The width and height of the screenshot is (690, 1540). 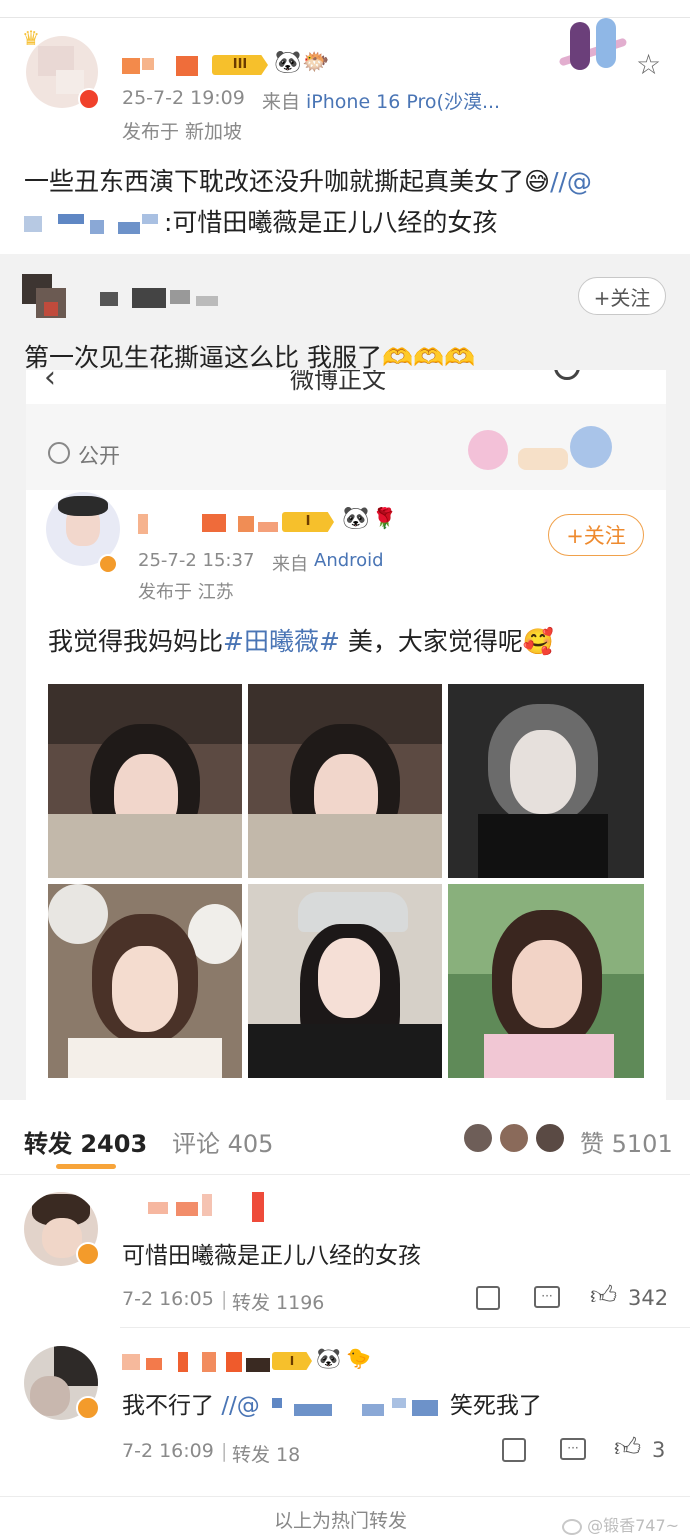 I want to click on post-time: 25-7-2 19:09, so click(x=183, y=98).